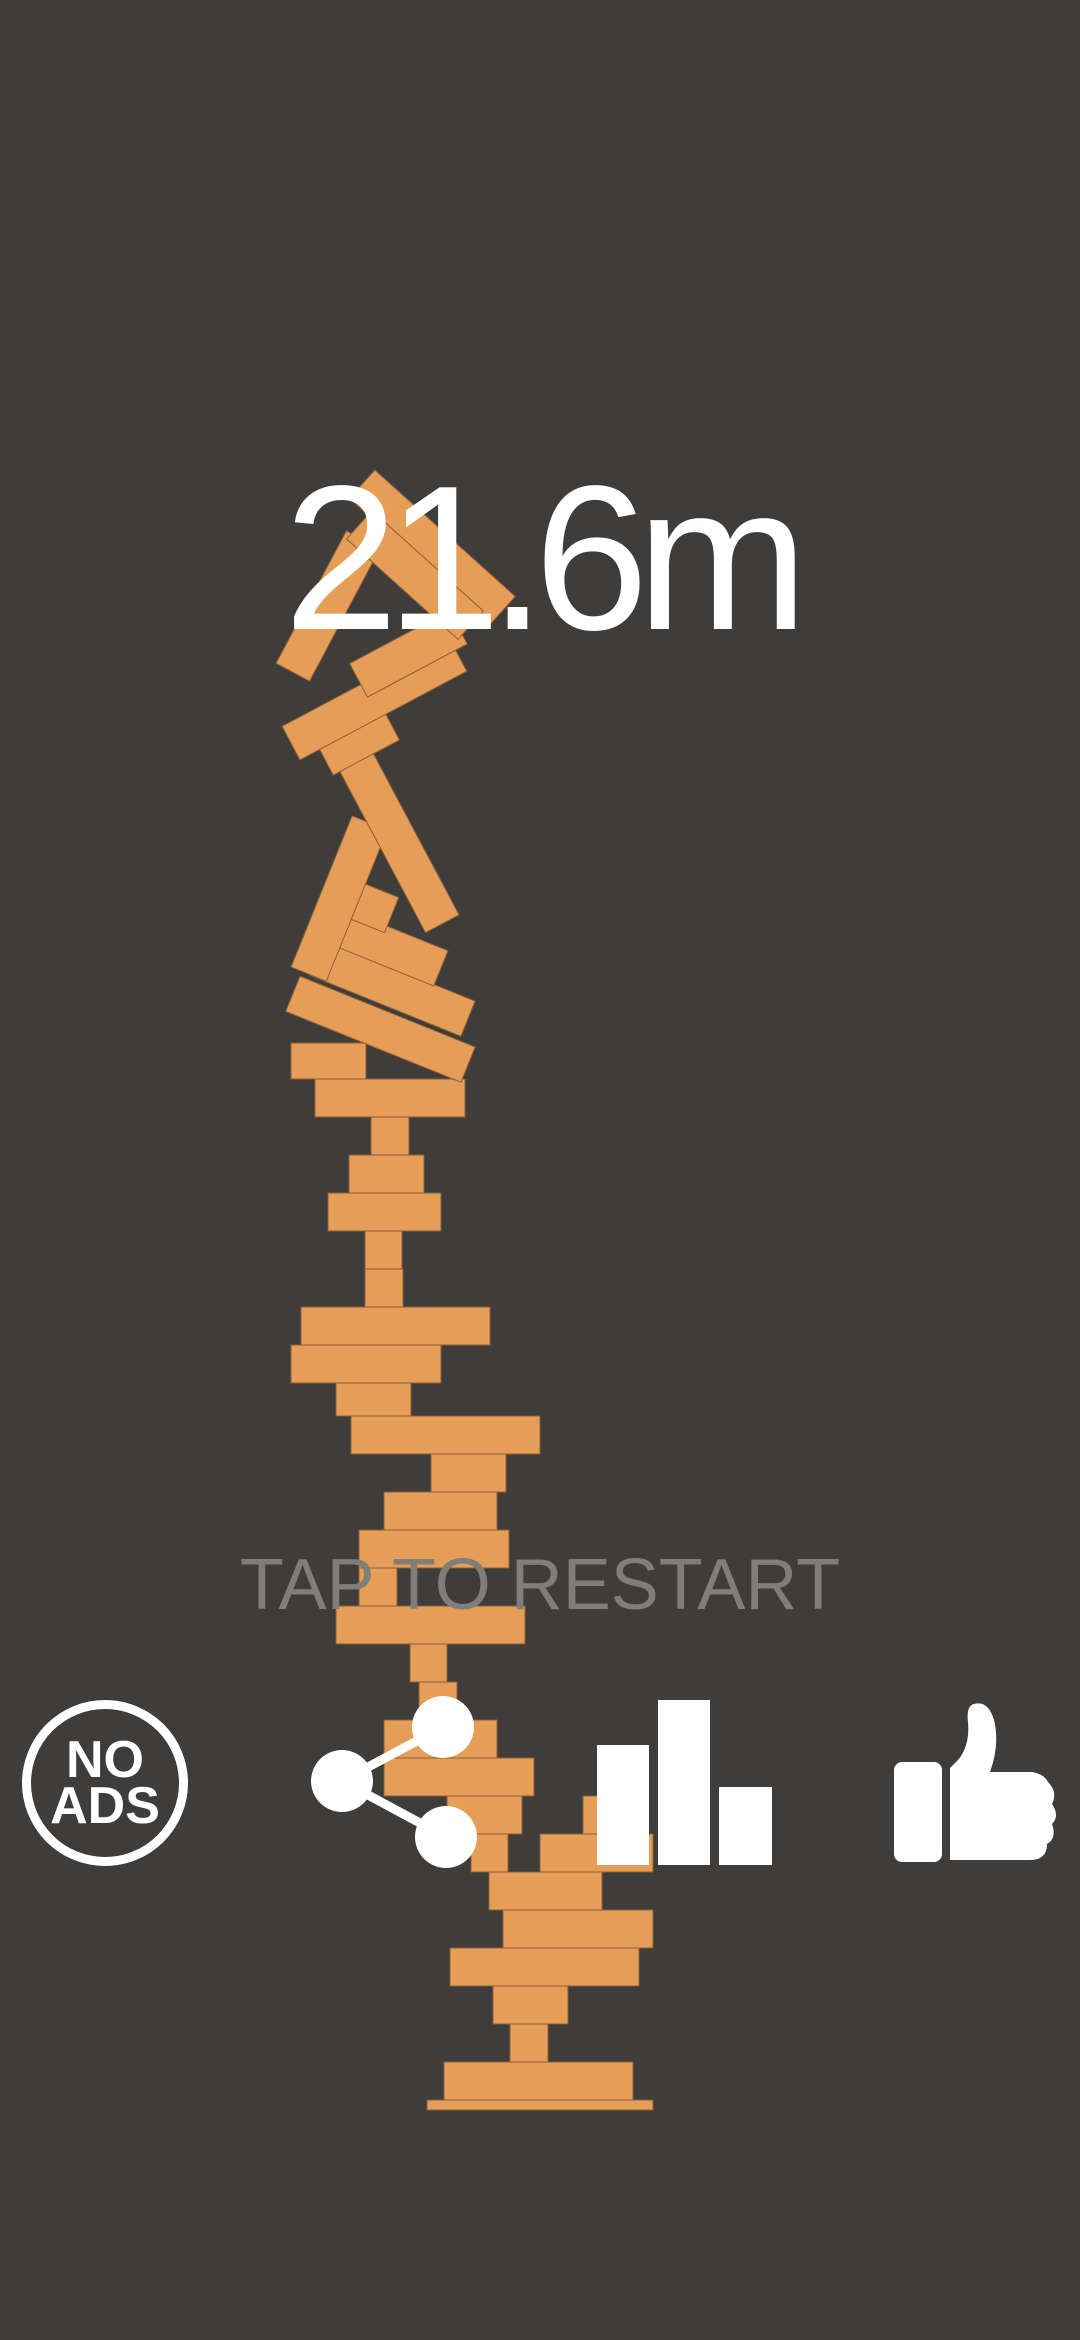 Image resolution: width=1080 pixels, height=2340 pixels. I want to click on leaderboard-button, so click(684, 1782).